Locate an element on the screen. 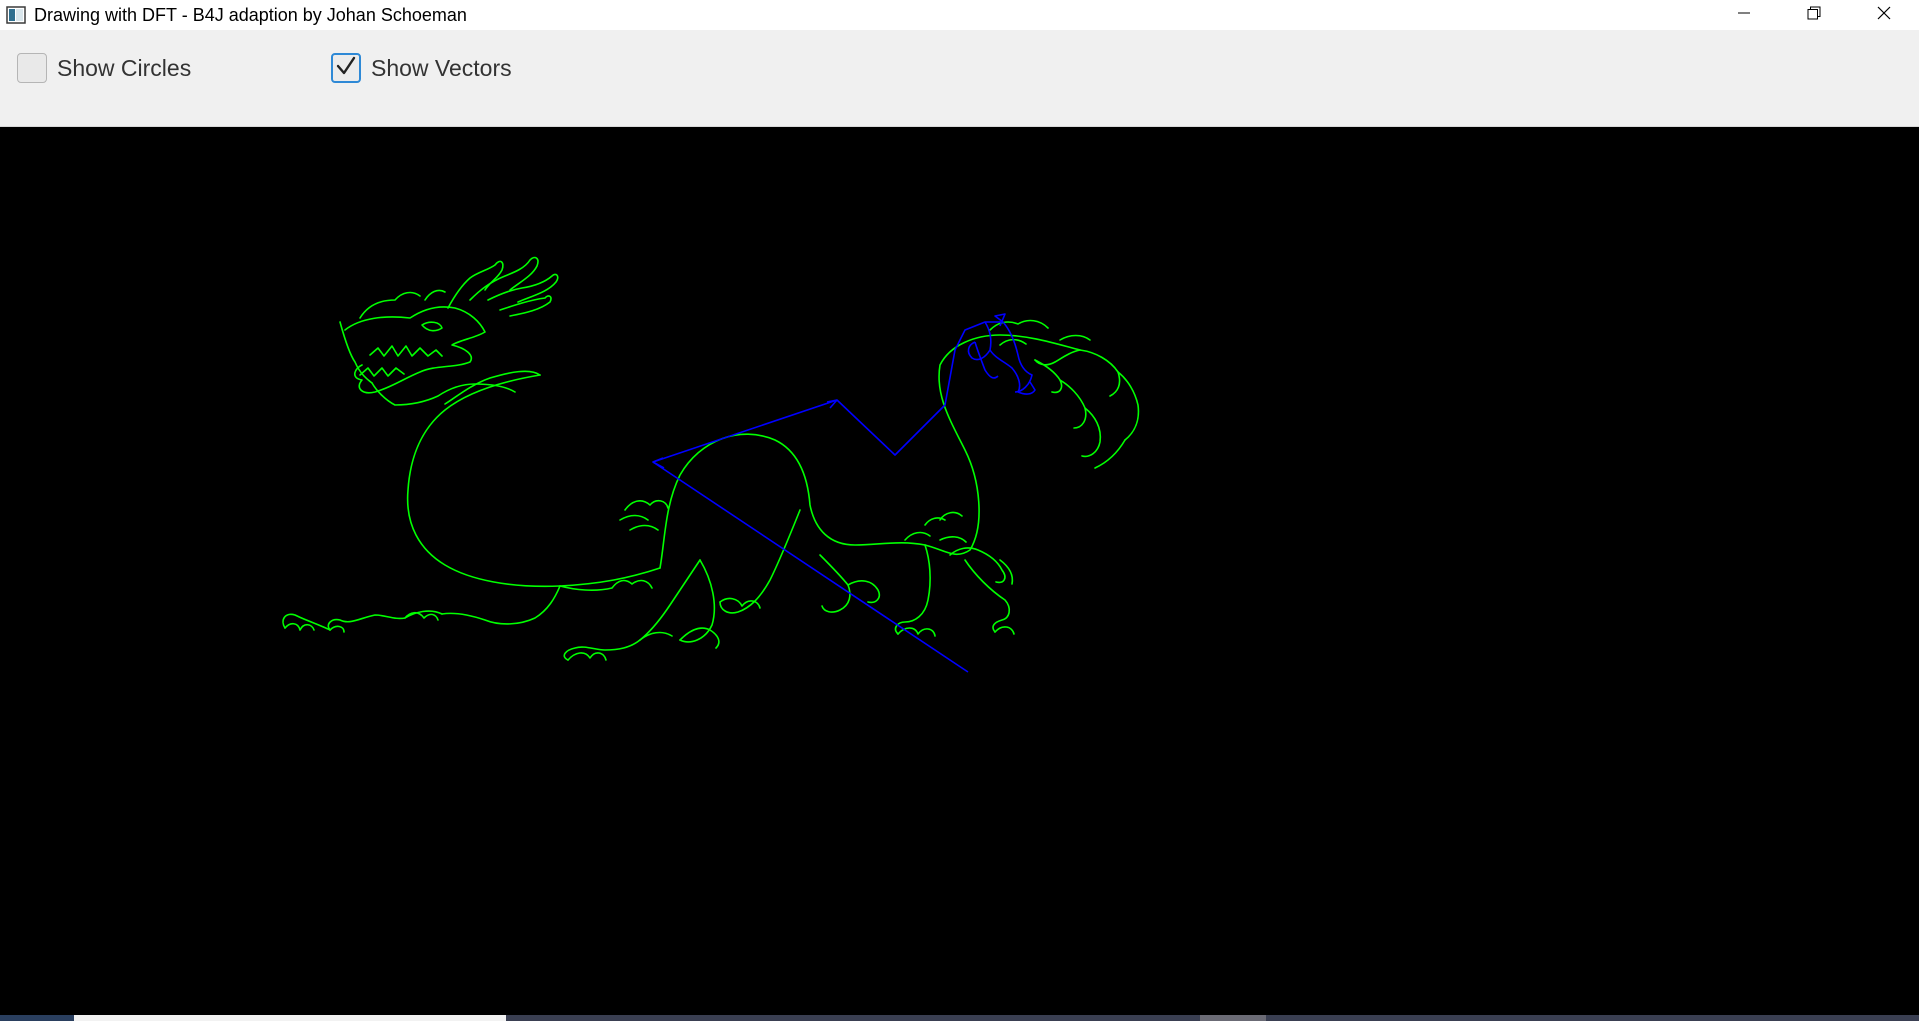  taskbar-strip is located at coordinates (959, 1018).